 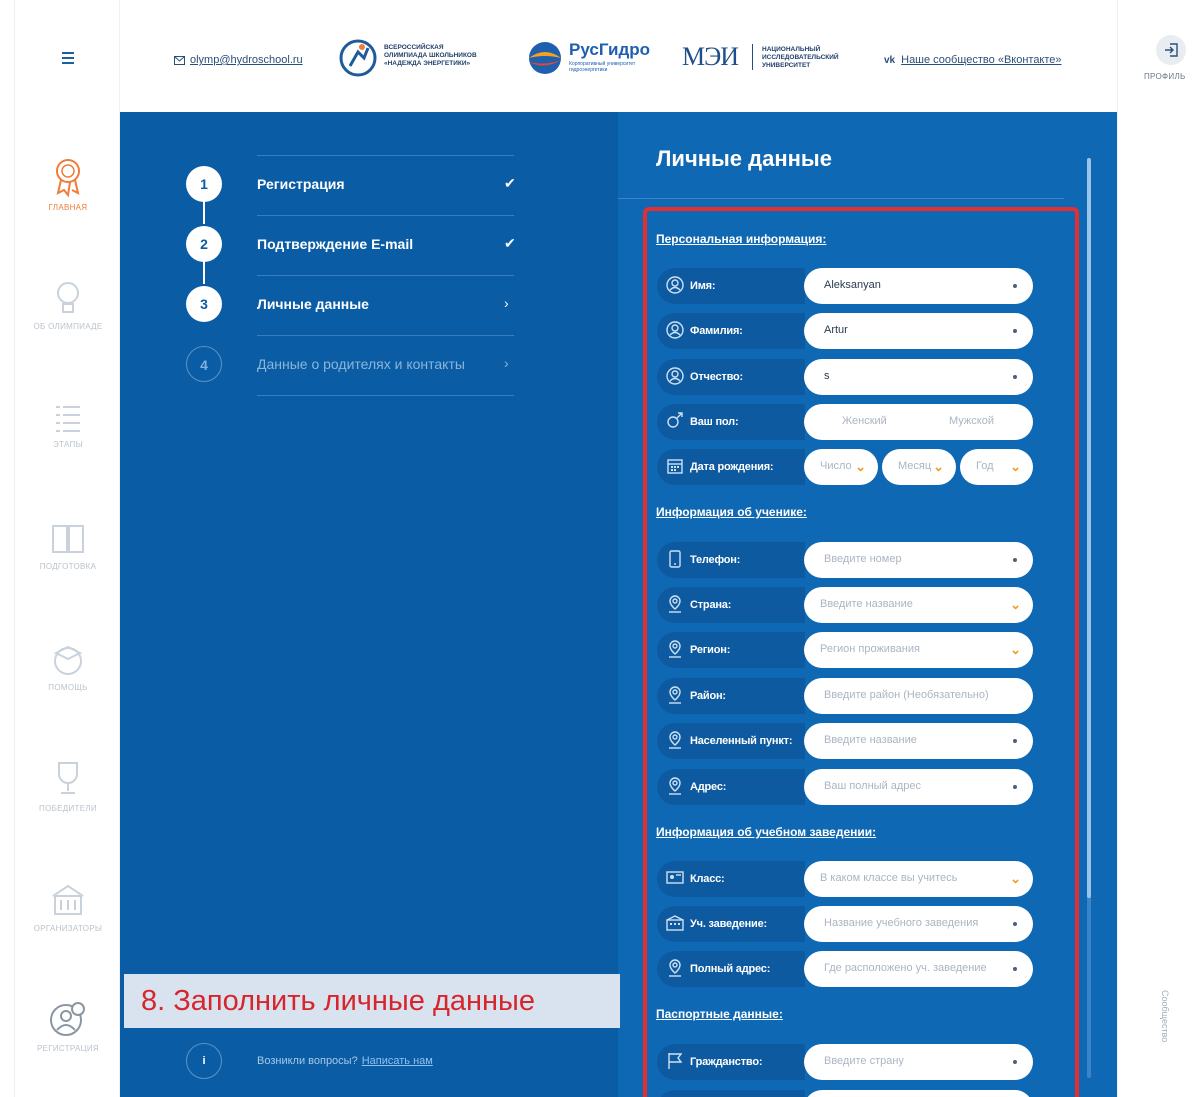 I want to click on mei-name: МЭИ, so click(x=710, y=56).